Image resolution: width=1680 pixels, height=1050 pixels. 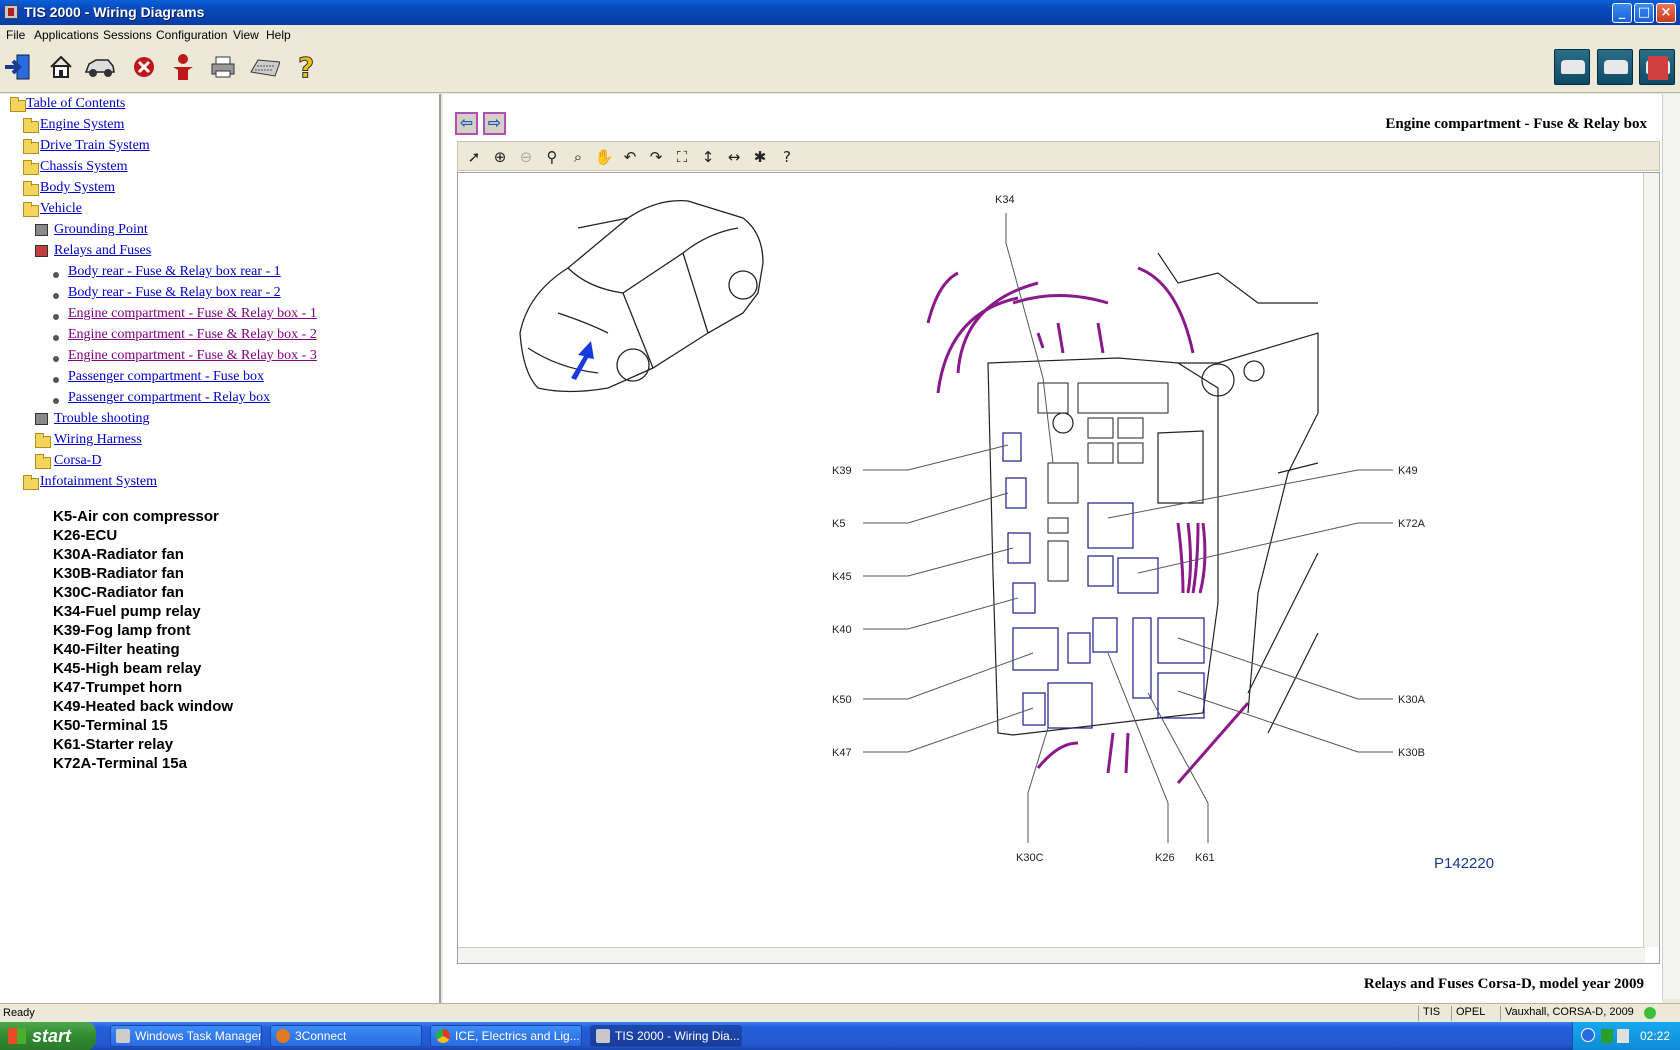 I want to click on zoom-out-icon: ⊖, so click(x=526, y=157).